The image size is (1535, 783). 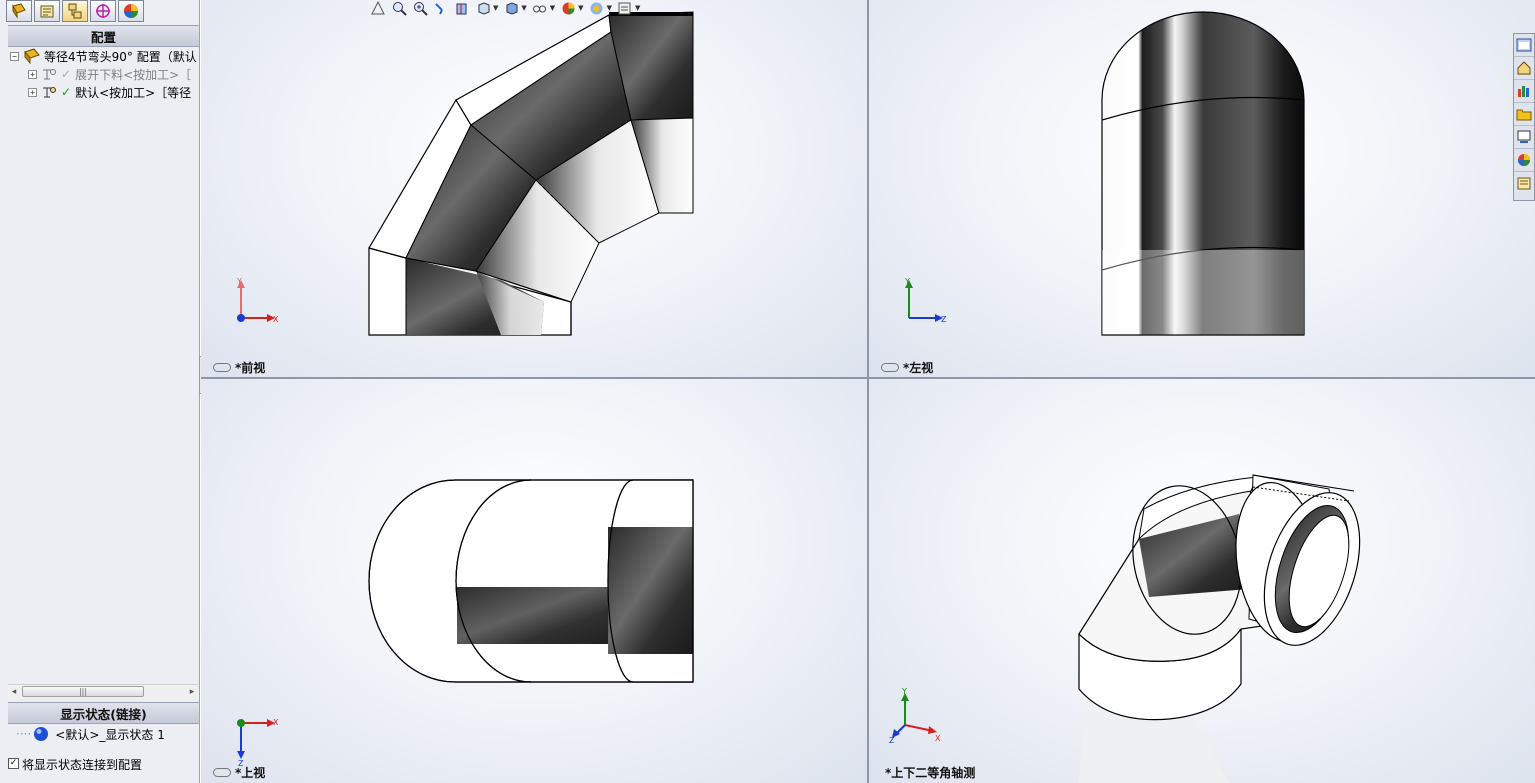 I want to click on apply-scene-icon, so click(x=597, y=8).